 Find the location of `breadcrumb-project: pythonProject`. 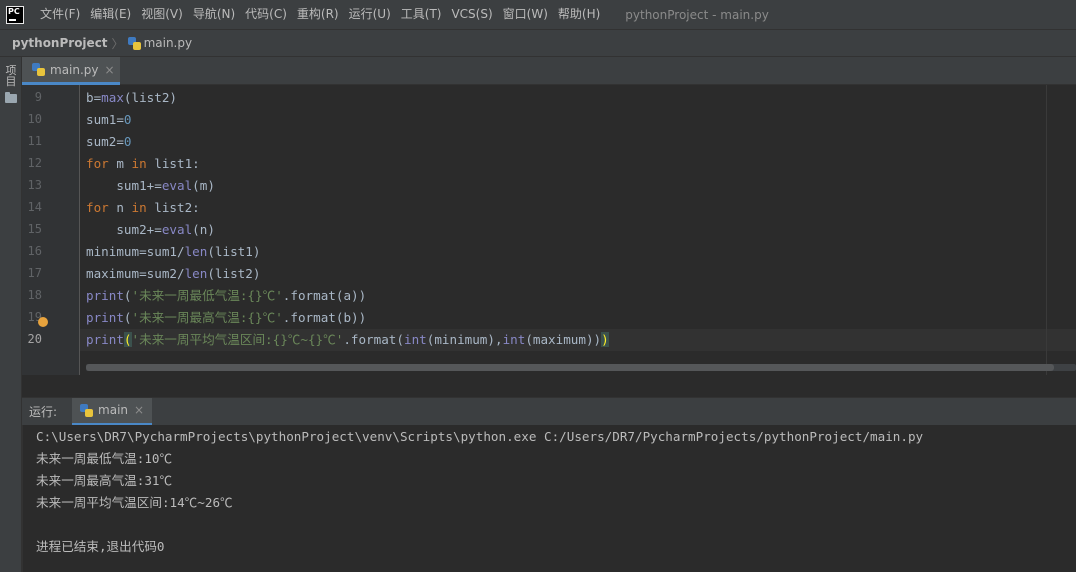

breadcrumb-project: pythonProject is located at coordinates (60, 43).